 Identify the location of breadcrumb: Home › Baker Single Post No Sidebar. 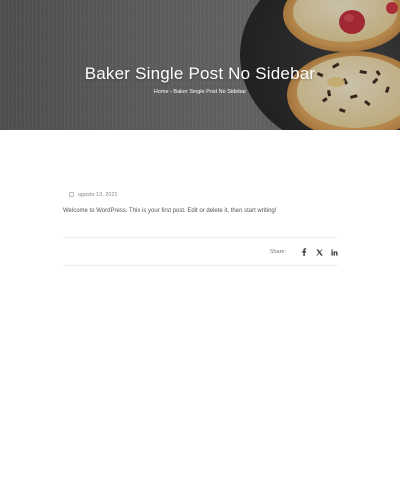
(200, 92).